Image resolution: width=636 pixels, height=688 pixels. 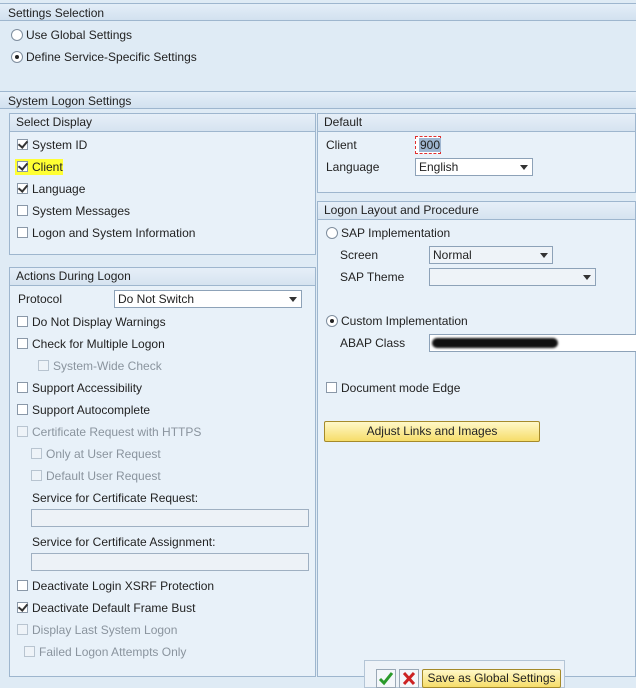 I want to click on system-id-label: System ID, so click(x=60, y=145).